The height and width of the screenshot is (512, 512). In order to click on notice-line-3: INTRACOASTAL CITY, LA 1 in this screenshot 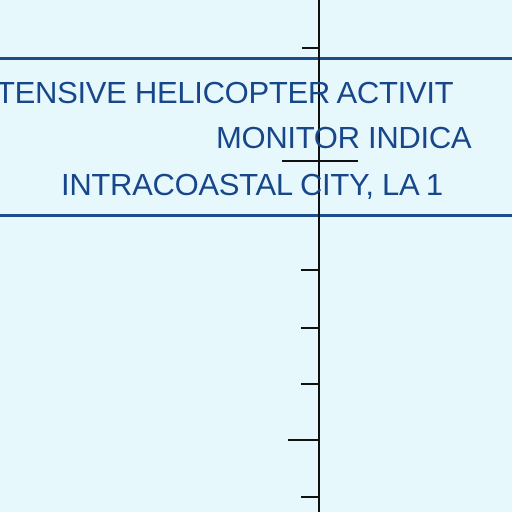, I will do `click(252, 184)`.